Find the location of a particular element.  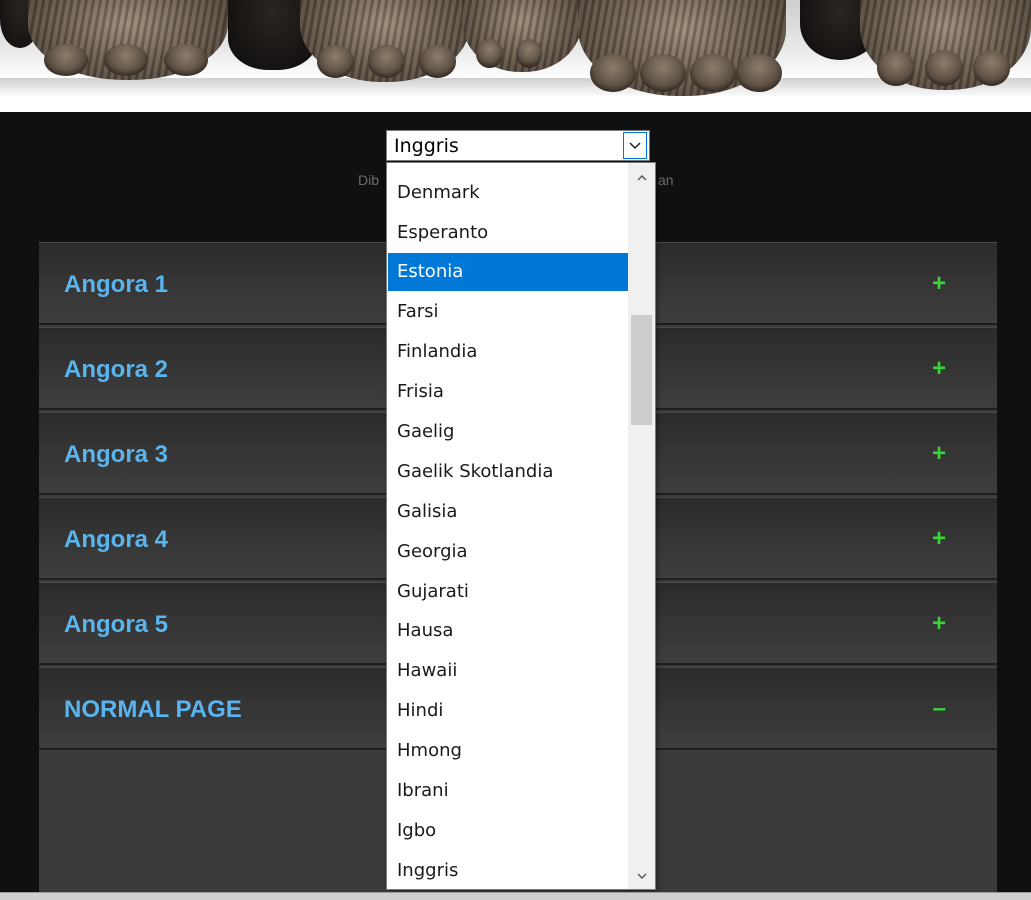

powered-by-text-left: Dib is located at coordinates (369, 180).